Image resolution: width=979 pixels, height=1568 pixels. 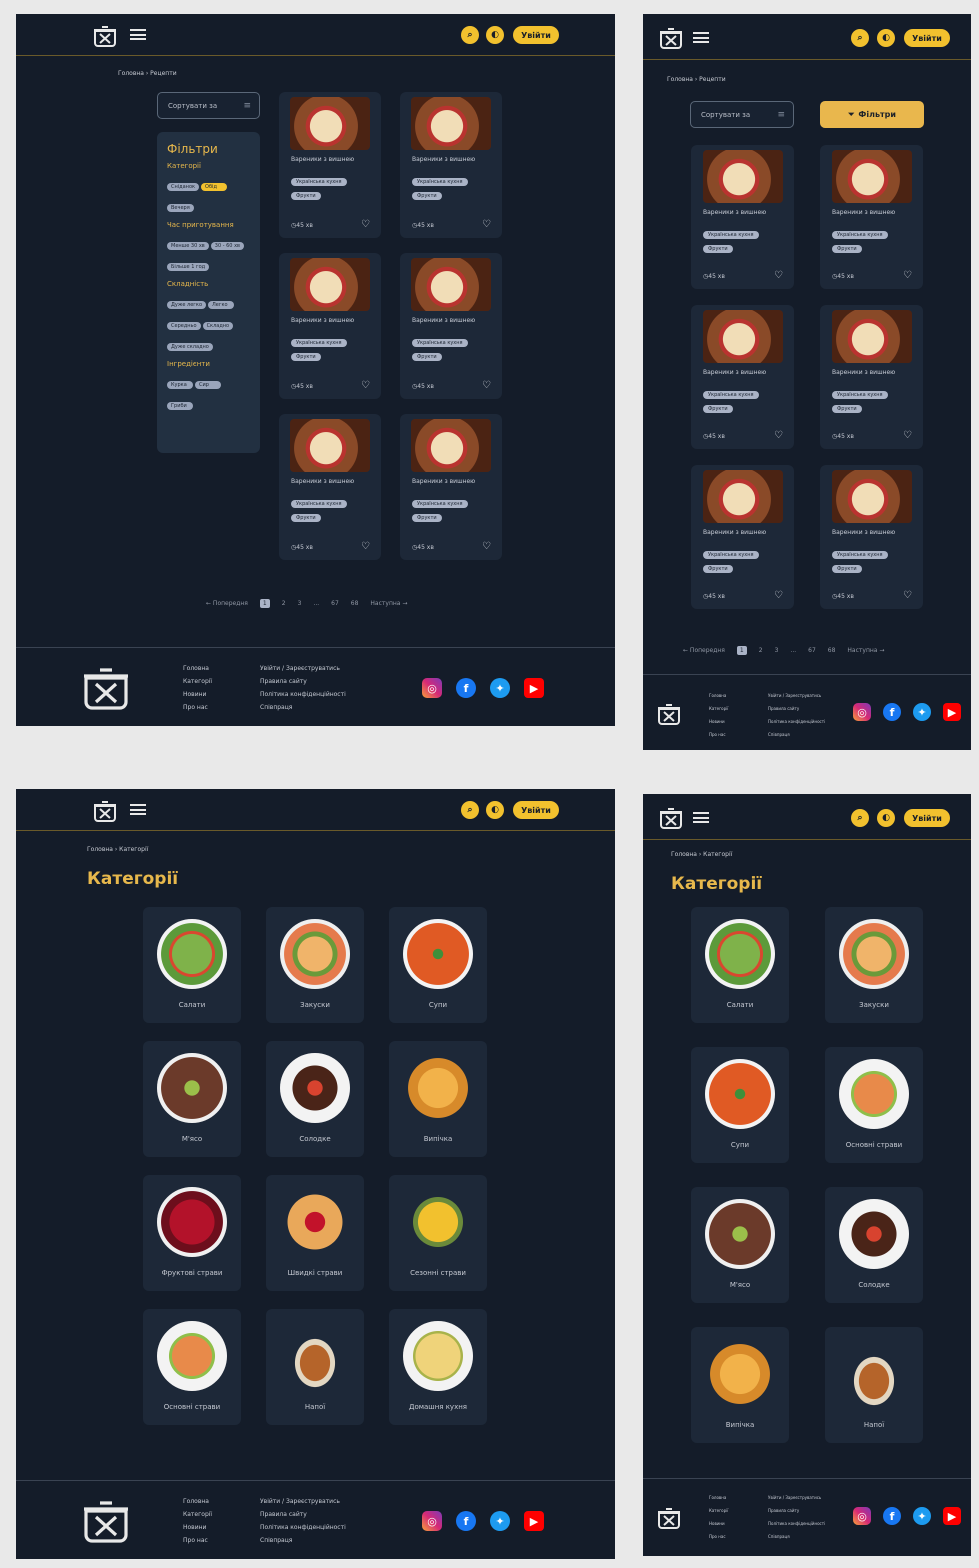 I want to click on category-tile: Солодке, so click(x=874, y=1245).